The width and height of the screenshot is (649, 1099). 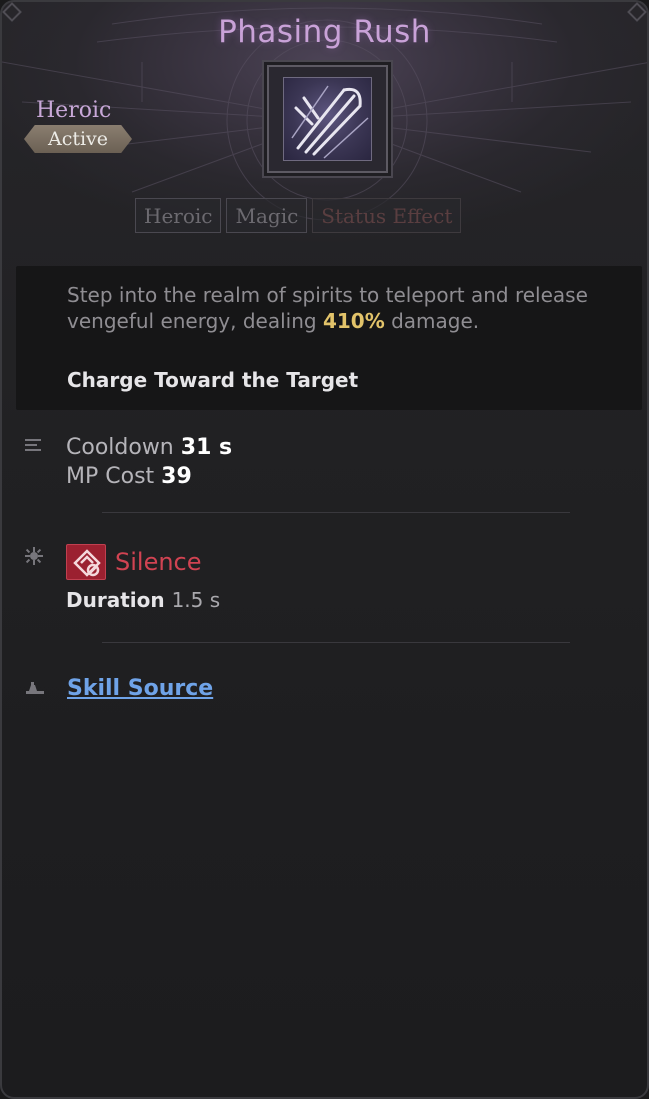 What do you see at coordinates (432, 321) in the screenshot?
I see `description-text-end: damage.` at bounding box center [432, 321].